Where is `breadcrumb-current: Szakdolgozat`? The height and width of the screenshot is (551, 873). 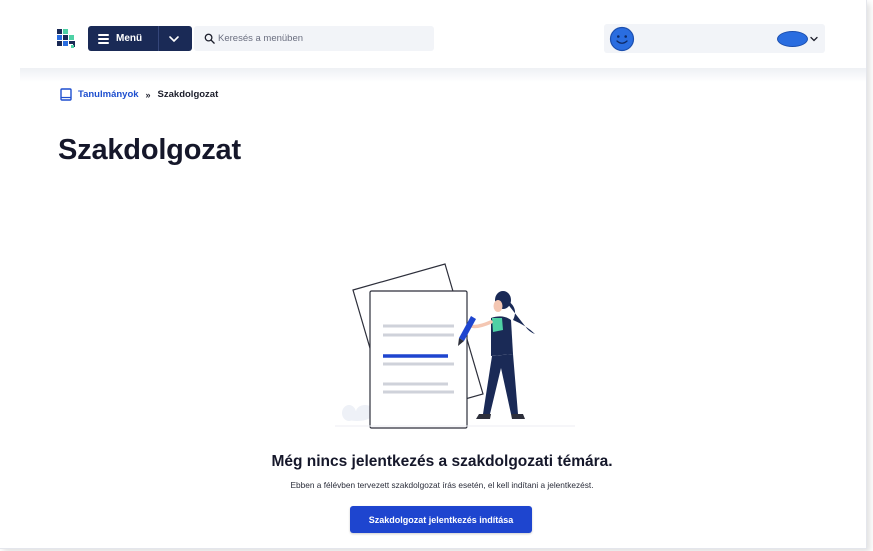 breadcrumb-current: Szakdolgozat is located at coordinates (188, 94).